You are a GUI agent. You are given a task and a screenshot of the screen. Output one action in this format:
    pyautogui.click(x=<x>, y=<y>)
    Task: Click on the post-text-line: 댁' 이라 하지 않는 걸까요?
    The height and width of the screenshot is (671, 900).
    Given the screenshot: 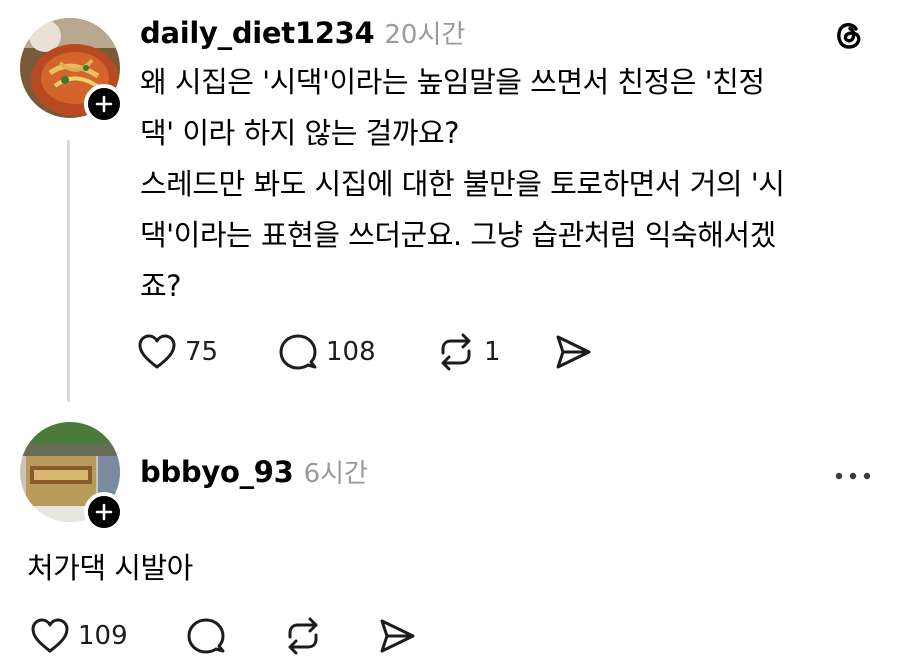 What is the action you would take?
    pyautogui.click(x=300, y=133)
    